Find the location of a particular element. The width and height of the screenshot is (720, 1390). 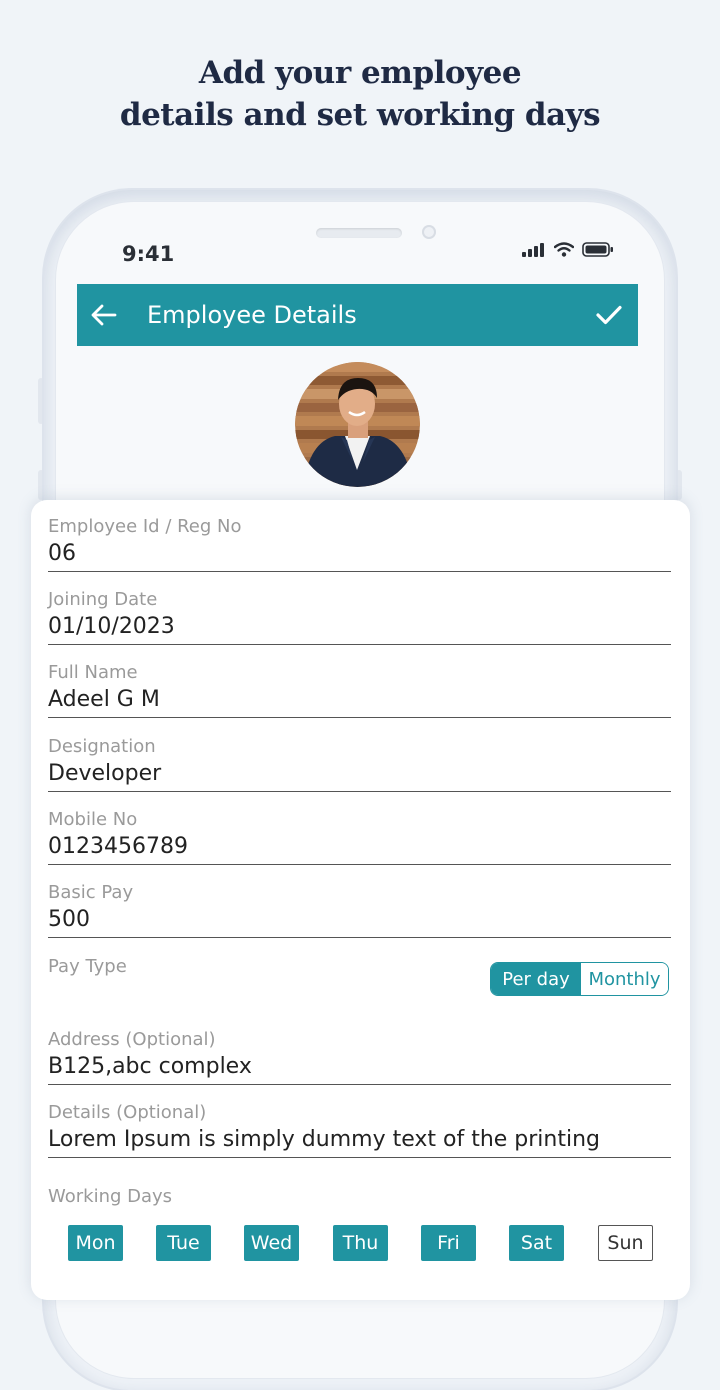

battery-icon is located at coordinates (597, 249).